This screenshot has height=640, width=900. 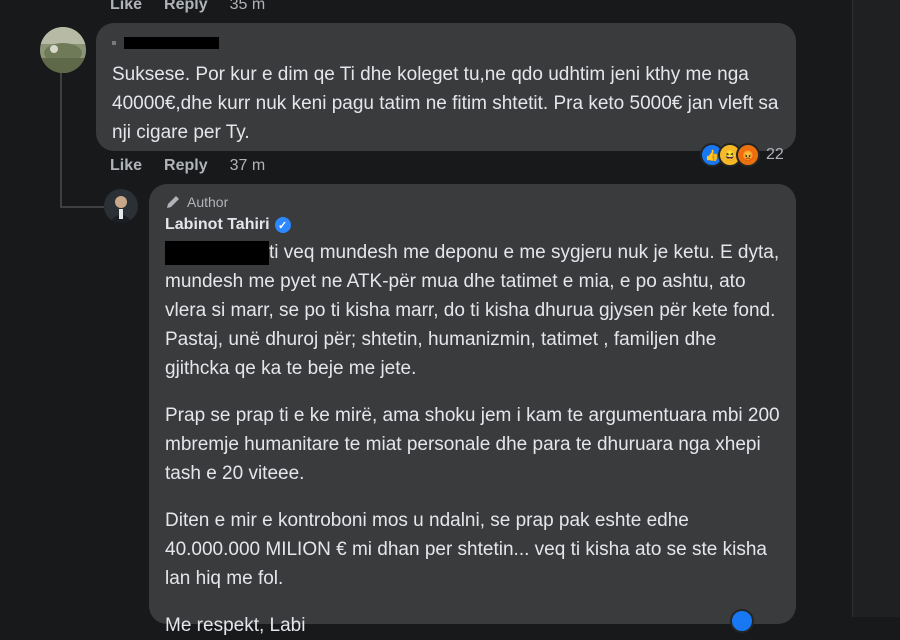 I want to click on reaction-count: 22, so click(x=775, y=154).